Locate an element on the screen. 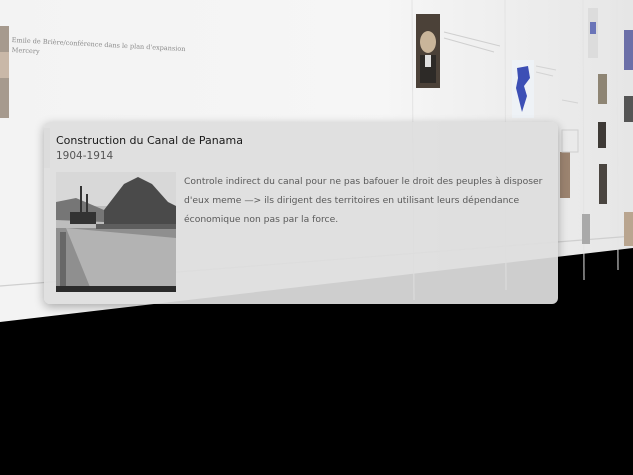 The width and height of the screenshot is (633, 475). event-title: Construction du Canal de Panama is located at coordinates (149, 140).